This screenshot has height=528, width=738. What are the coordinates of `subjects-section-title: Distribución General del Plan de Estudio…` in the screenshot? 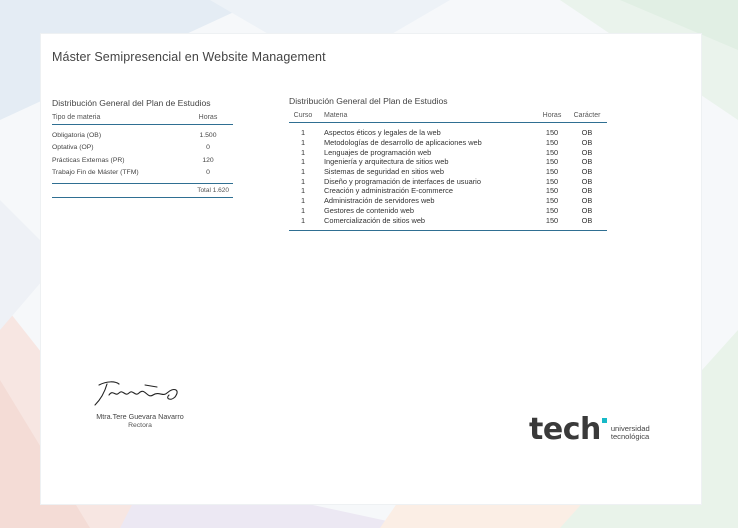 It's located at (368, 101).